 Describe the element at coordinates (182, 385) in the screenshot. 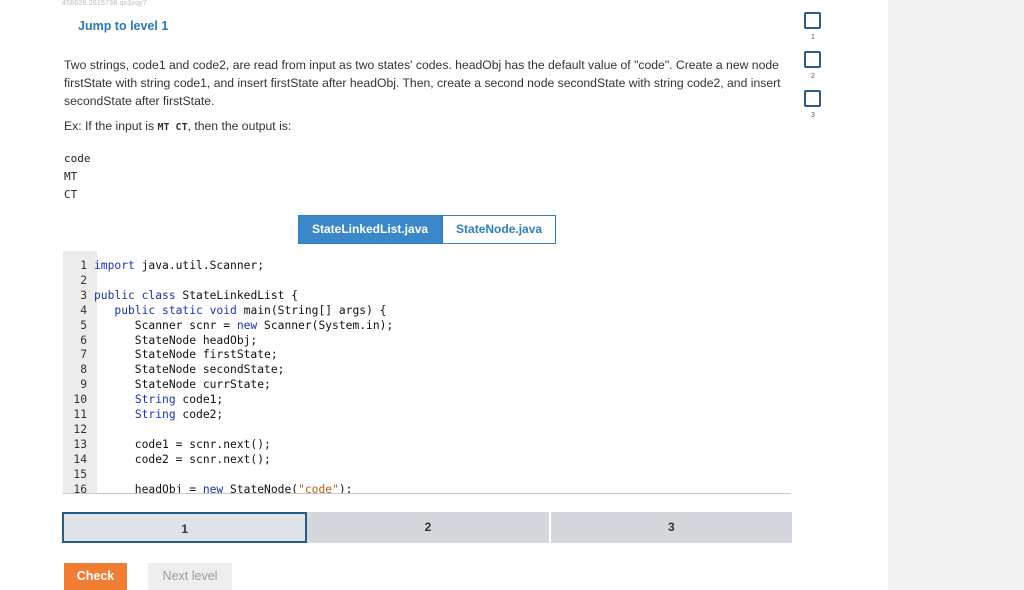

I see `code-text: StateNode currState;` at that location.